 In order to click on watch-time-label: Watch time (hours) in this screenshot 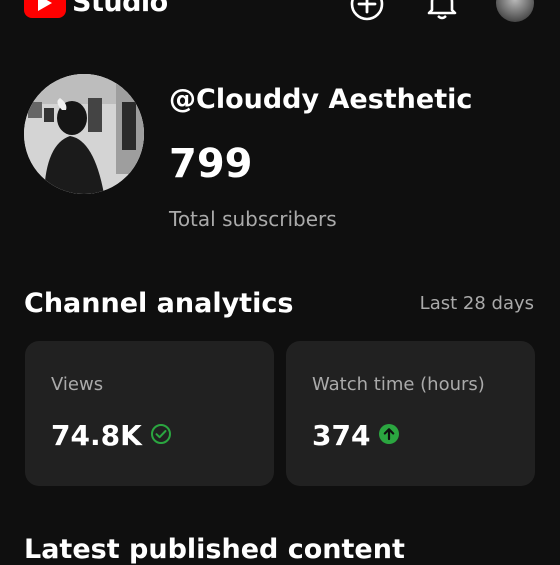, I will do `click(398, 384)`.